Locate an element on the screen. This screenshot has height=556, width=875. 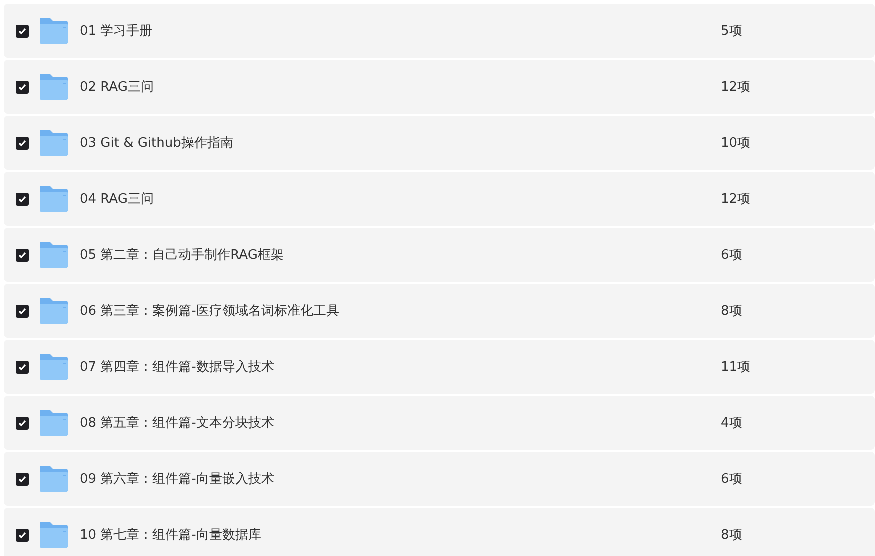
folder-name: 03 Git & Github操作指南 is located at coordinates (157, 143).